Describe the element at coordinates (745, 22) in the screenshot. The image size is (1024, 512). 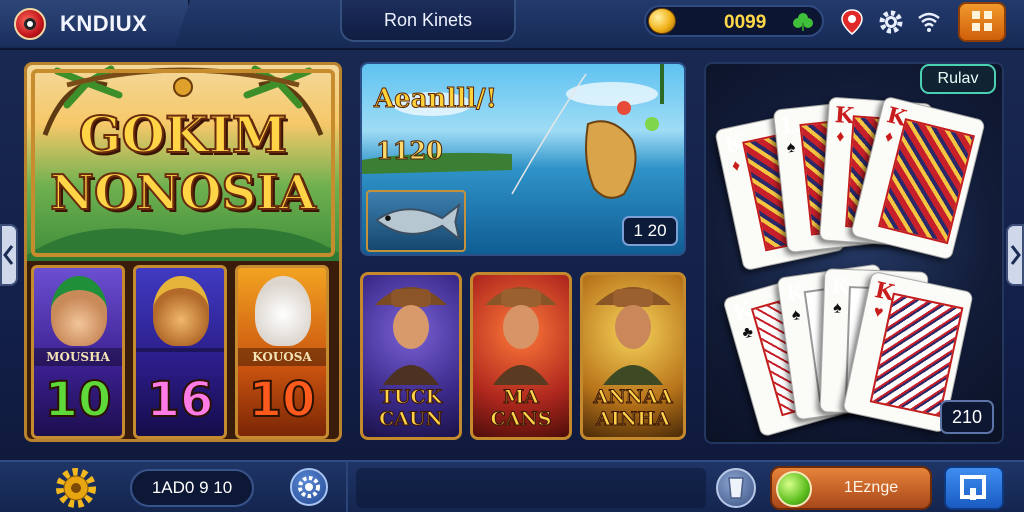
I see `coin-value: 0099` at that location.